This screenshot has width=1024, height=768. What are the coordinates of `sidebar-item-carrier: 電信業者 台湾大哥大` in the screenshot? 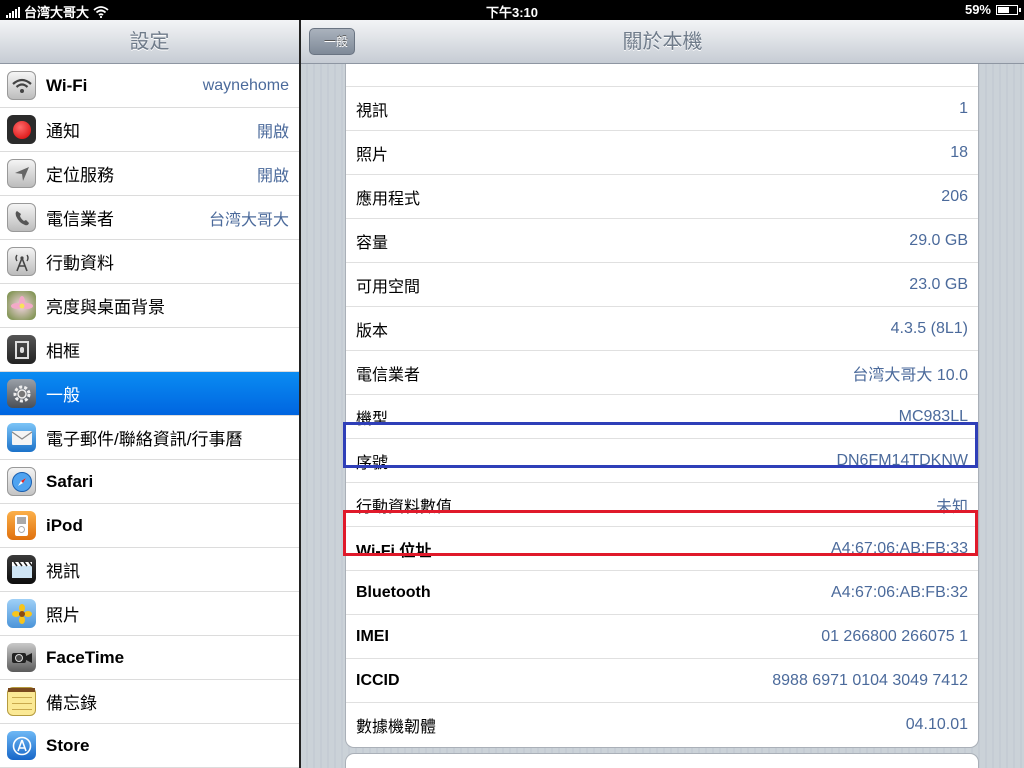 It's located at (149, 218).